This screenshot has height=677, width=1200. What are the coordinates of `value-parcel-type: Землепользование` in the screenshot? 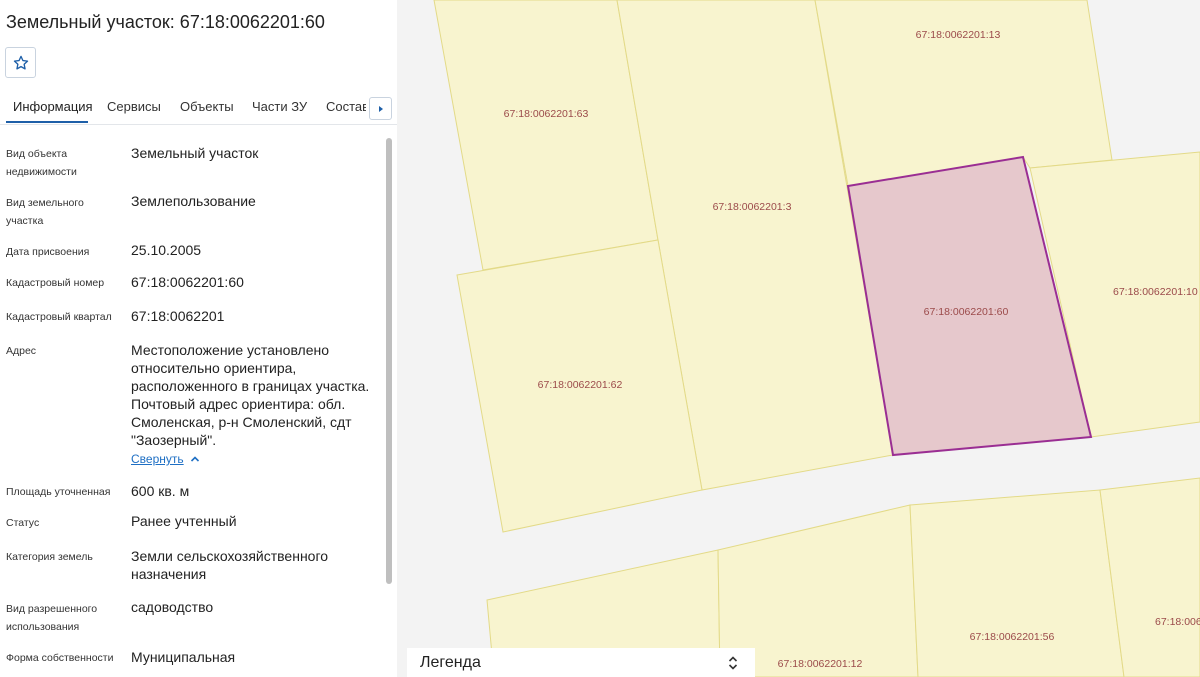 It's located at (193, 201).